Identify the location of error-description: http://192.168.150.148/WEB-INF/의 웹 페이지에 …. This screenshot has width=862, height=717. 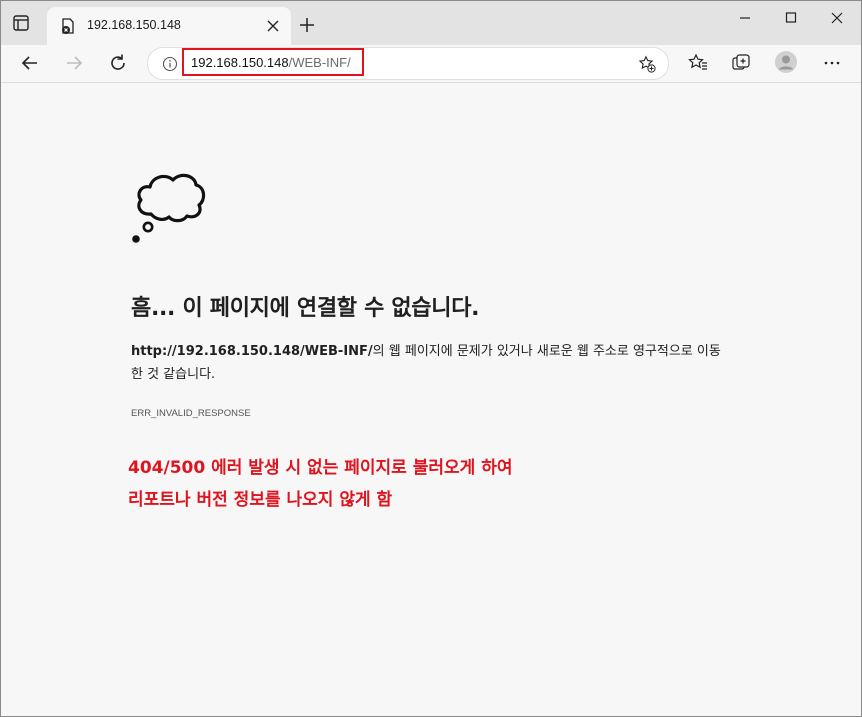
(431, 363).